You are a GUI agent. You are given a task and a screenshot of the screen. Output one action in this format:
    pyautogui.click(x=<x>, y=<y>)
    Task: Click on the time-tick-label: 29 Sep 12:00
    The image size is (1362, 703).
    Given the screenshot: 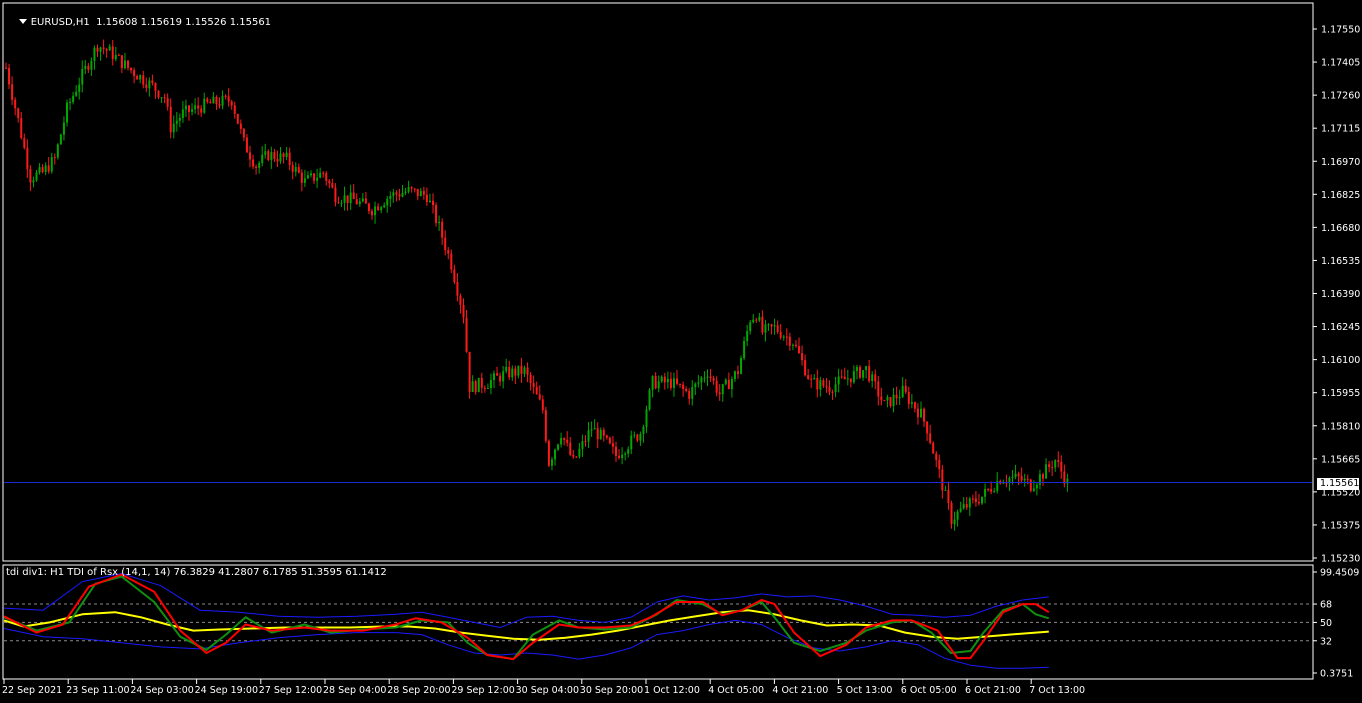 What is the action you would take?
    pyautogui.click(x=482, y=690)
    